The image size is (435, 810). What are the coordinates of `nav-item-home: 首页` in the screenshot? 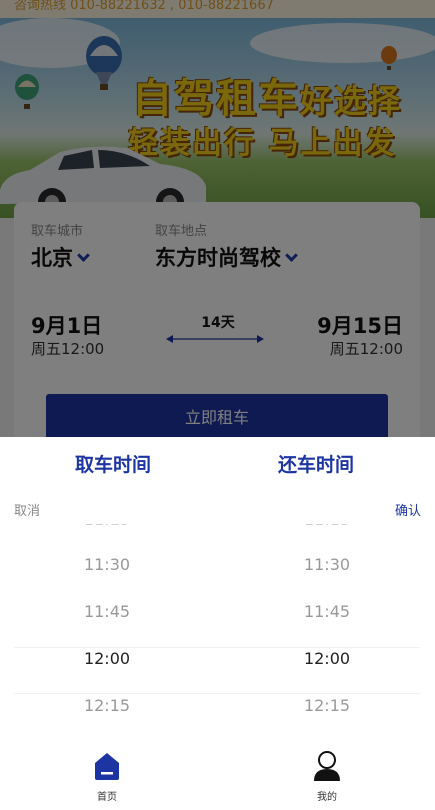 It's located at (107, 776).